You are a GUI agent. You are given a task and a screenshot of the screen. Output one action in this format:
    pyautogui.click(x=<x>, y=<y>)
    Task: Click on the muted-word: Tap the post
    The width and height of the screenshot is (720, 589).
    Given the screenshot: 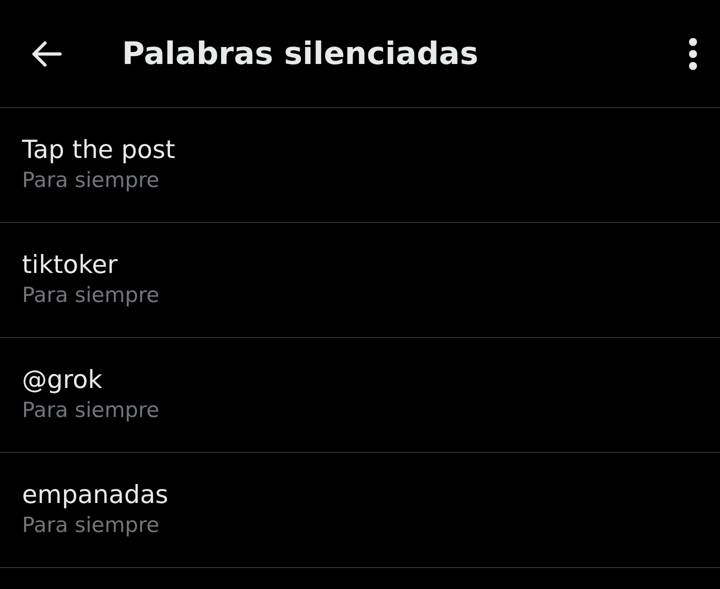 What is the action you would take?
    pyautogui.click(x=99, y=149)
    